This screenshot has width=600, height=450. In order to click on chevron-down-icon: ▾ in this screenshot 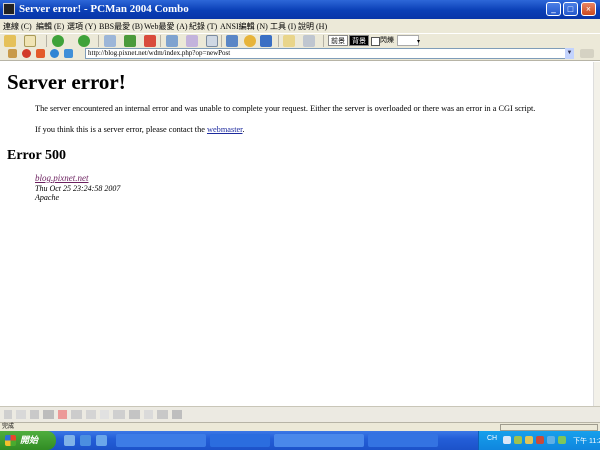, I will do `click(418, 41)`.